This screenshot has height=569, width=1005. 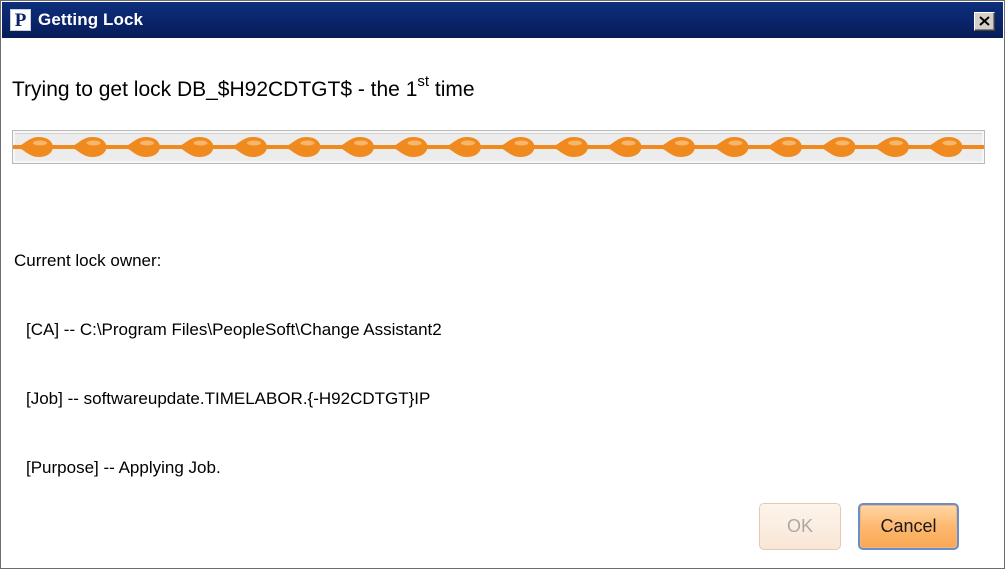 I want to click on cancel-button: Cancel, so click(x=908, y=526).